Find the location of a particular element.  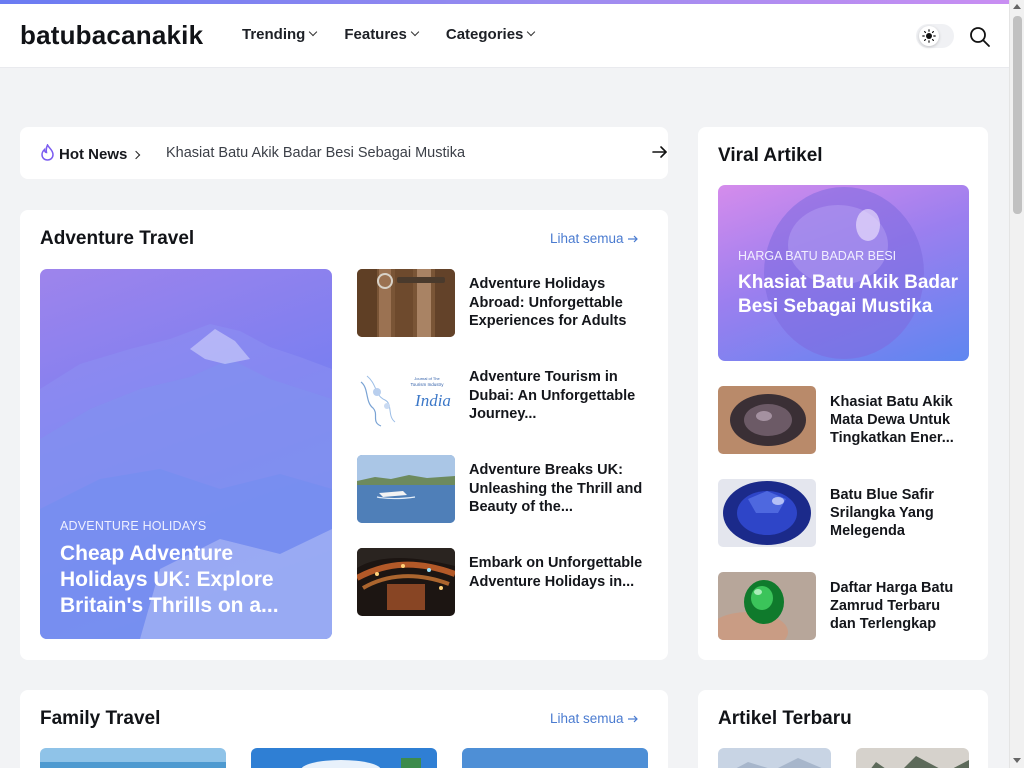

post-category: ADVENTURE HOLIDAYS is located at coordinates (133, 526).